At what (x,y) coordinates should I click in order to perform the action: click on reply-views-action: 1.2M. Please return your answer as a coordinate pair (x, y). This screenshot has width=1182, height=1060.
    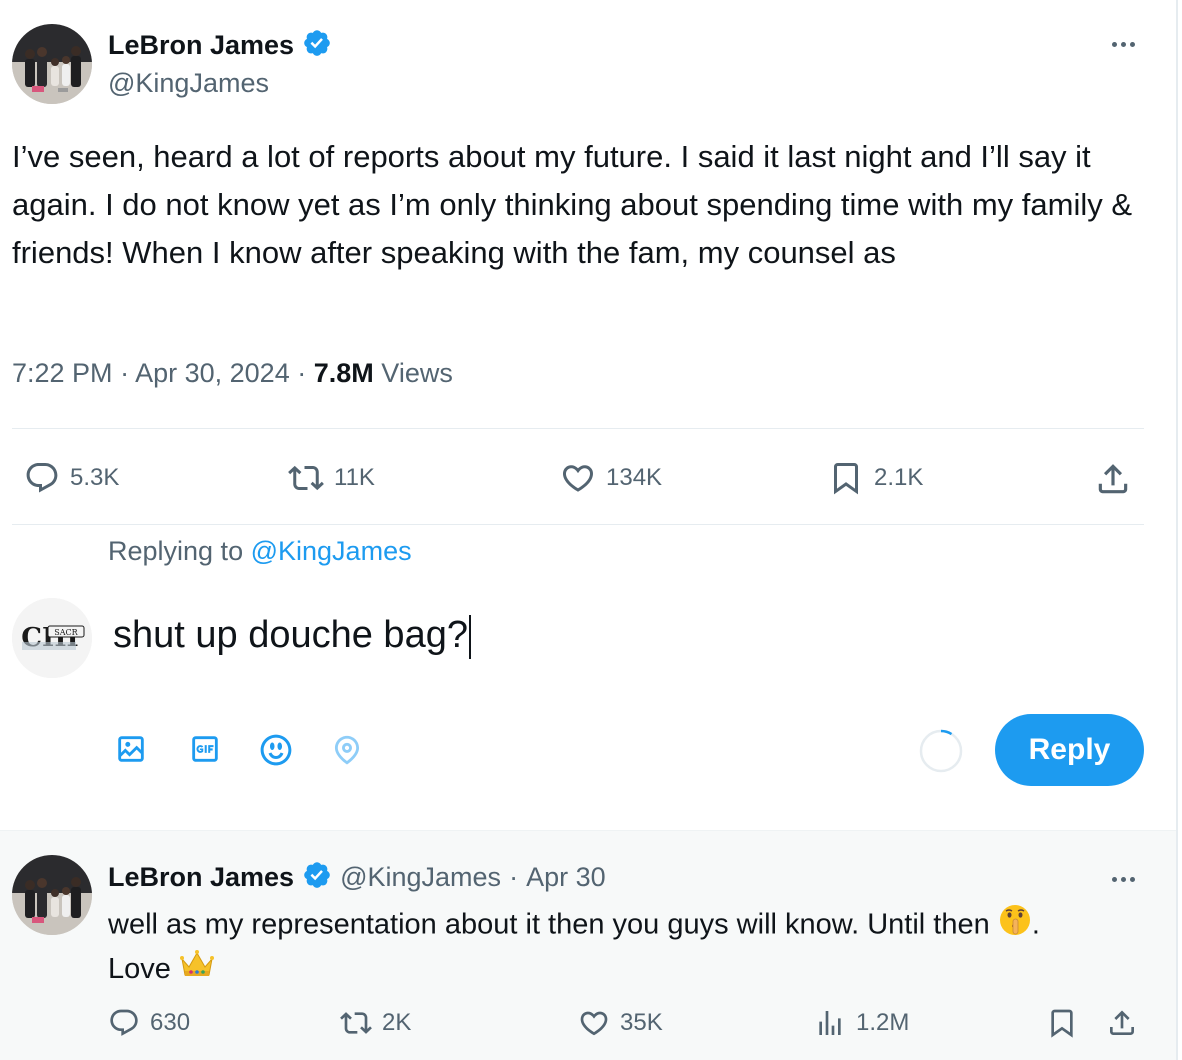
    Looking at the image, I should click on (861, 1023).